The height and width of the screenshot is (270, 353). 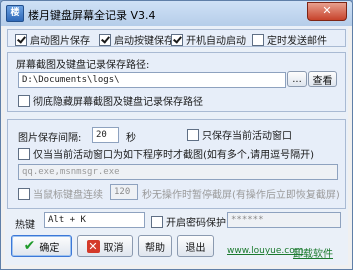 What do you see at coordinates (265, 251) in the screenshot?
I see `website-link: www.louyue.com` at bounding box center [265, 251].